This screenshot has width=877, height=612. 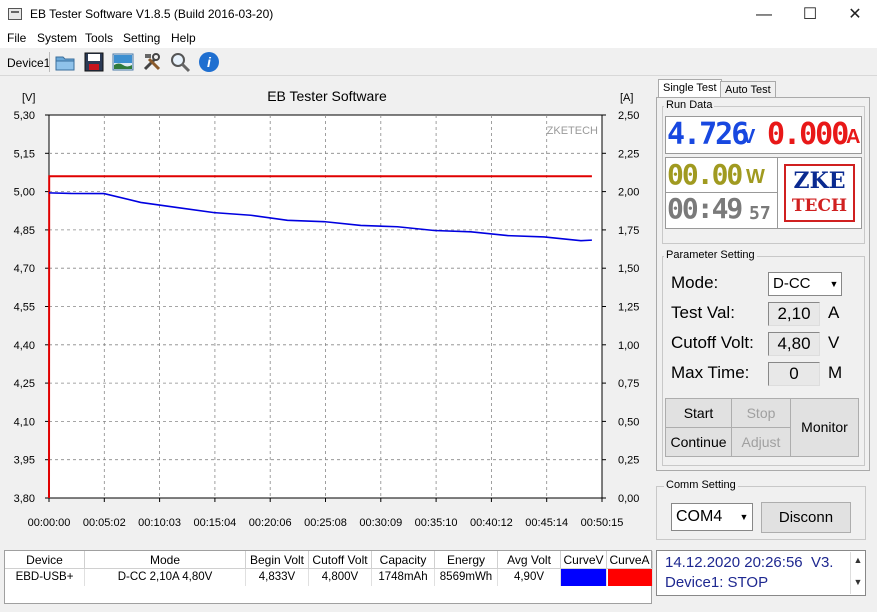 What do you see at coordinates (761, 413) in the screenshot?
I see `stop-button: Stop` at bounding box center [761, 413].